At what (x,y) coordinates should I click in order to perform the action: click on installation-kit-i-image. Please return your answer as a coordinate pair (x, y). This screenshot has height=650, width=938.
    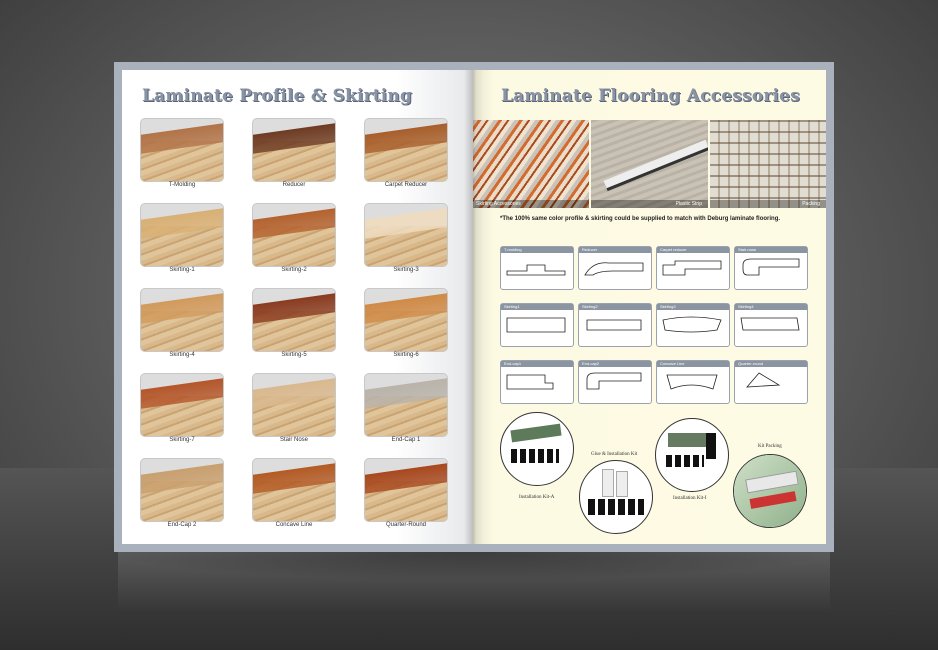
    Looking at the image, I should click on (692, 455).